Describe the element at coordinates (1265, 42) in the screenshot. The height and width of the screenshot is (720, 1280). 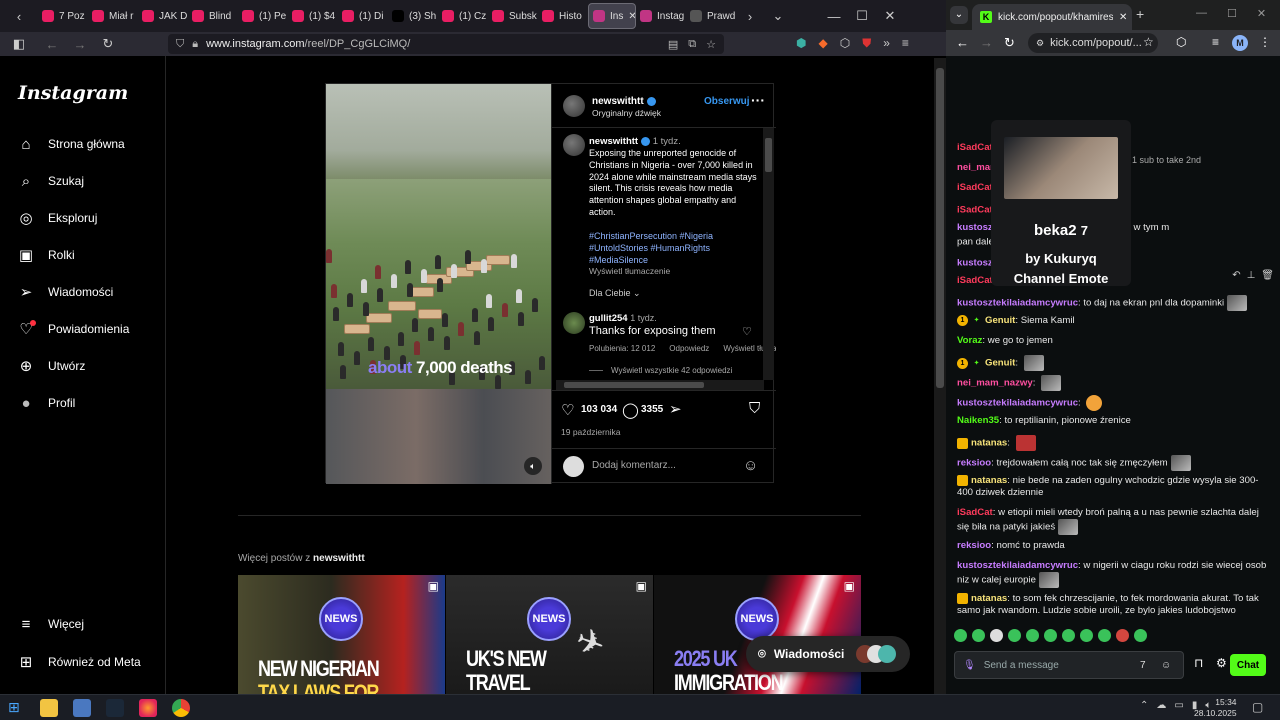
I see `kebab-menu-icon: ⋮` at that location.